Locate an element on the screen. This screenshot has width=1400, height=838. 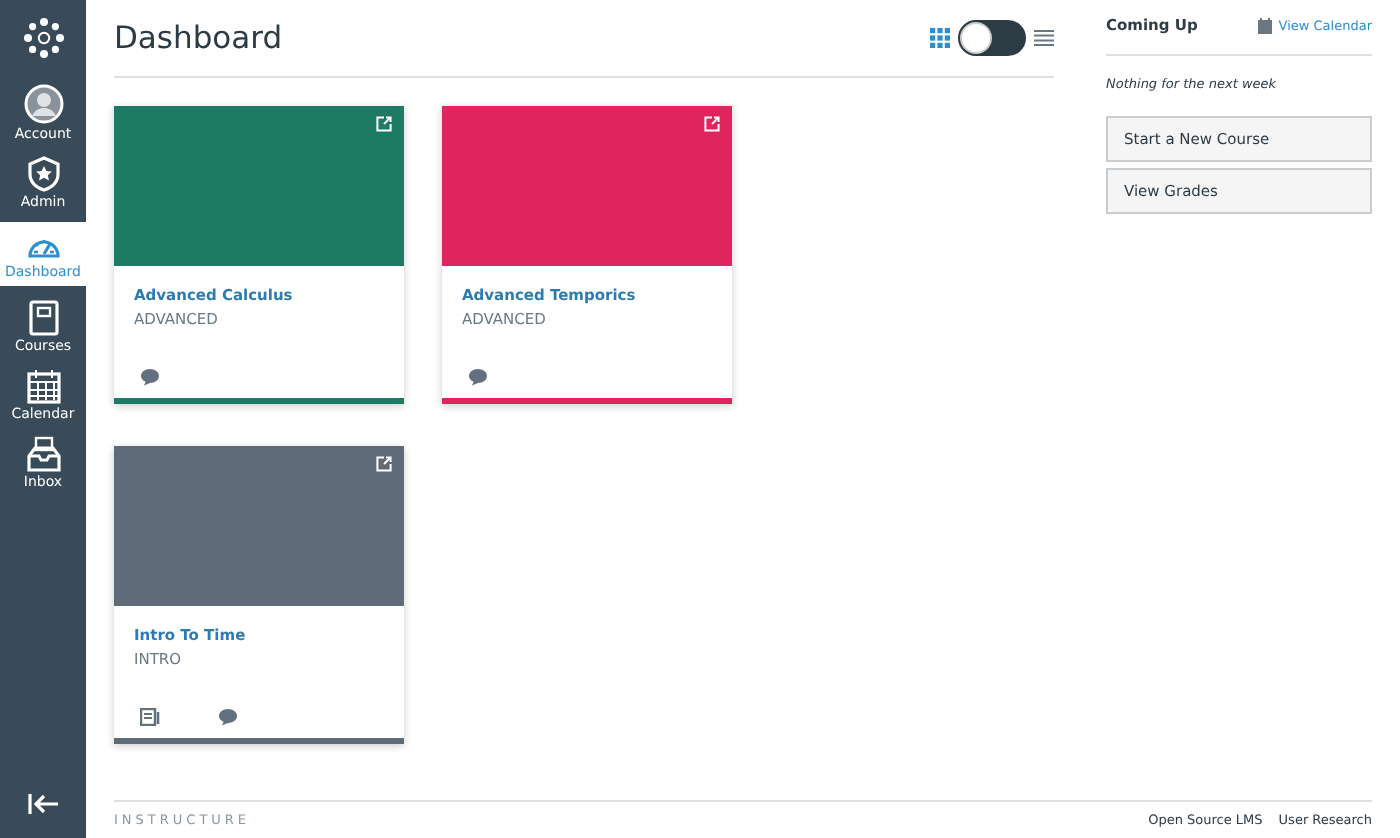
logo-icon is located at coordinates (43, 38).